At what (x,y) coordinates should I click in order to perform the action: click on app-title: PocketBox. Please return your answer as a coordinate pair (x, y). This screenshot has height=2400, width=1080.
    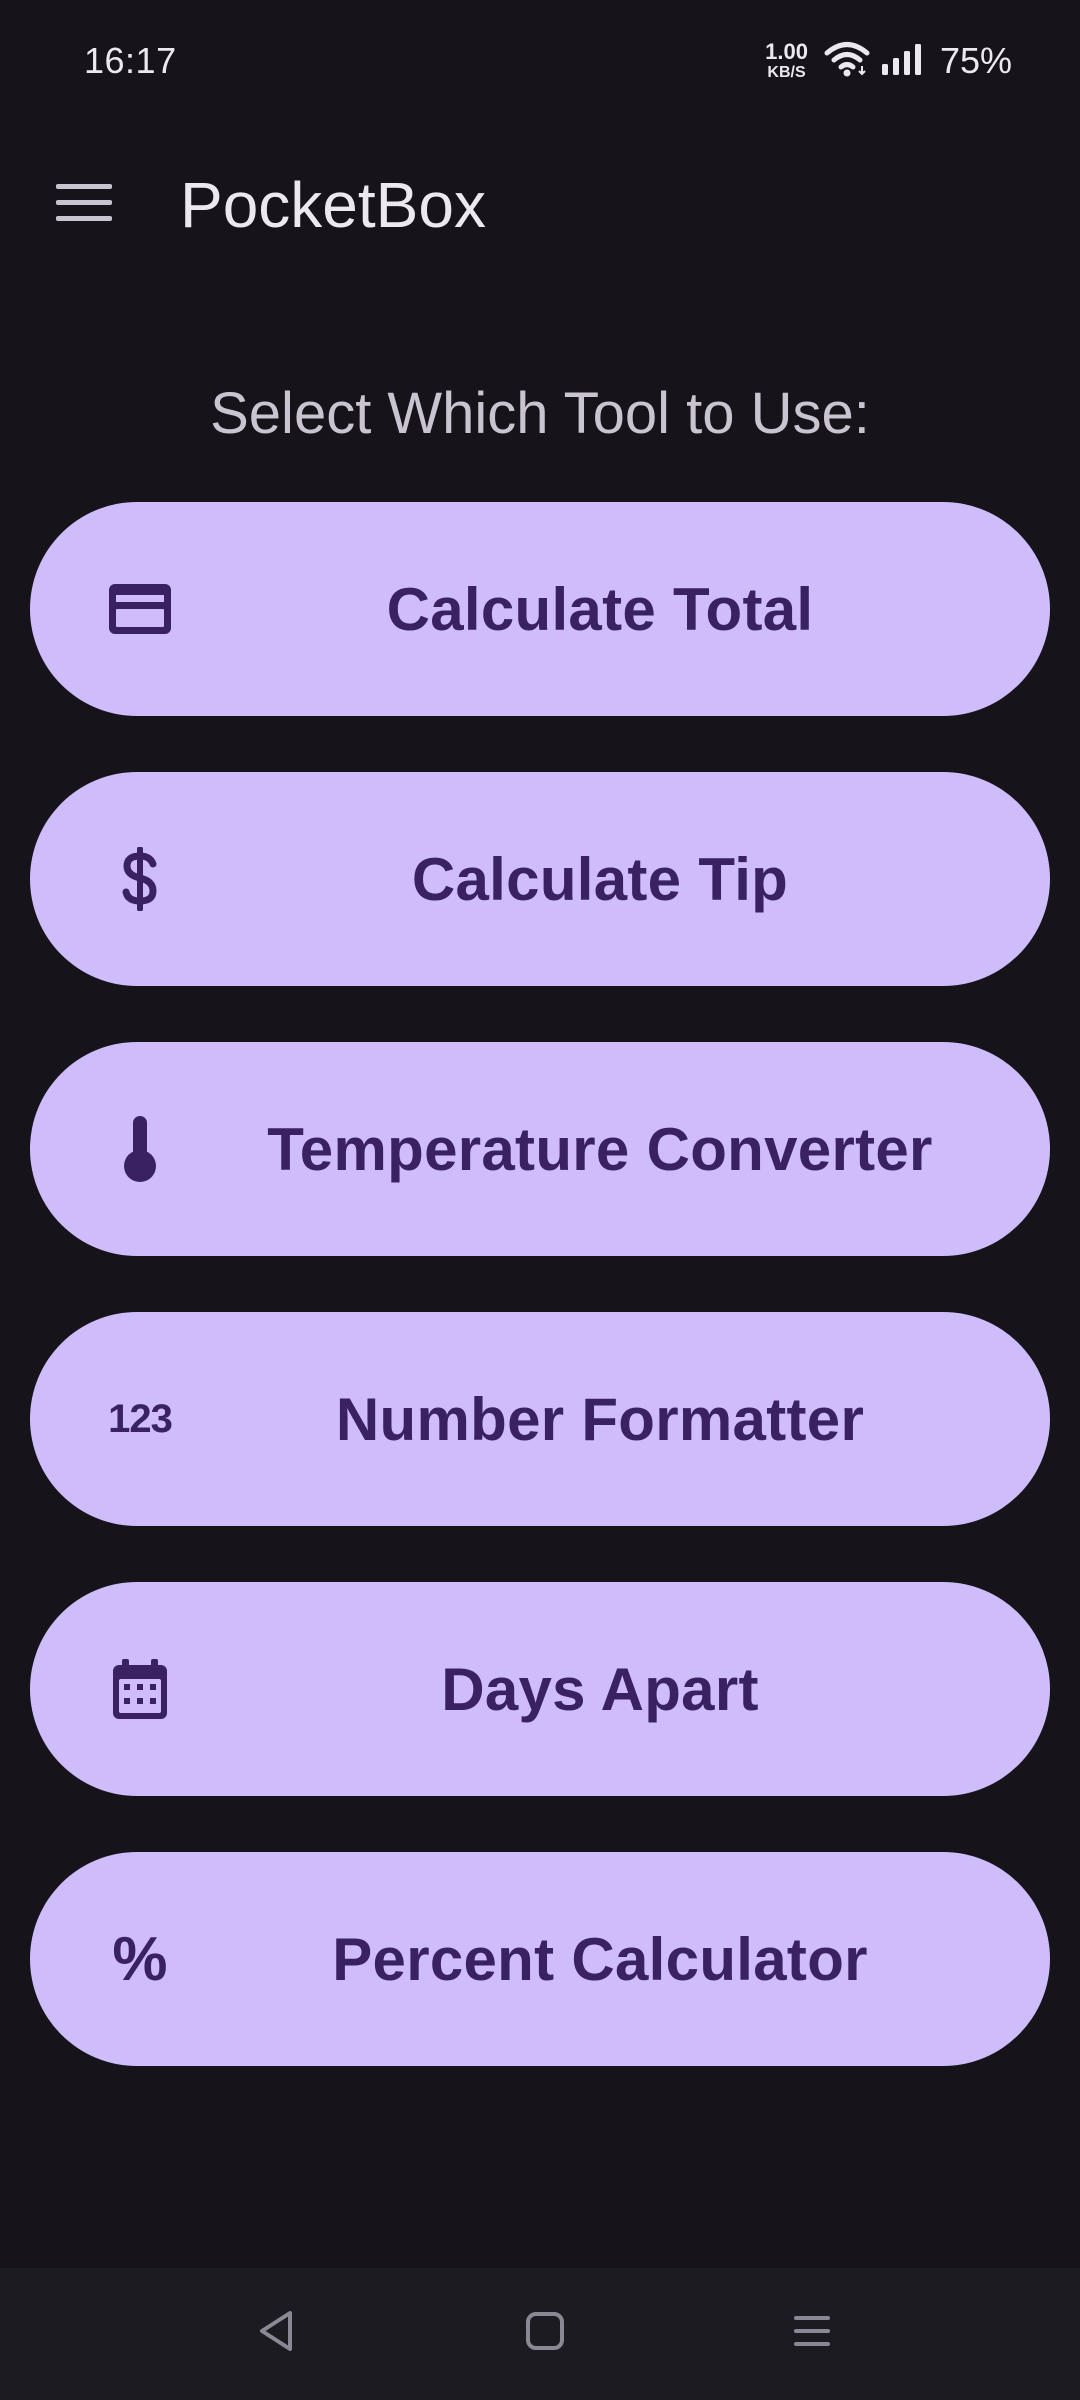
    Looking at the image, I should click on (333, 205).